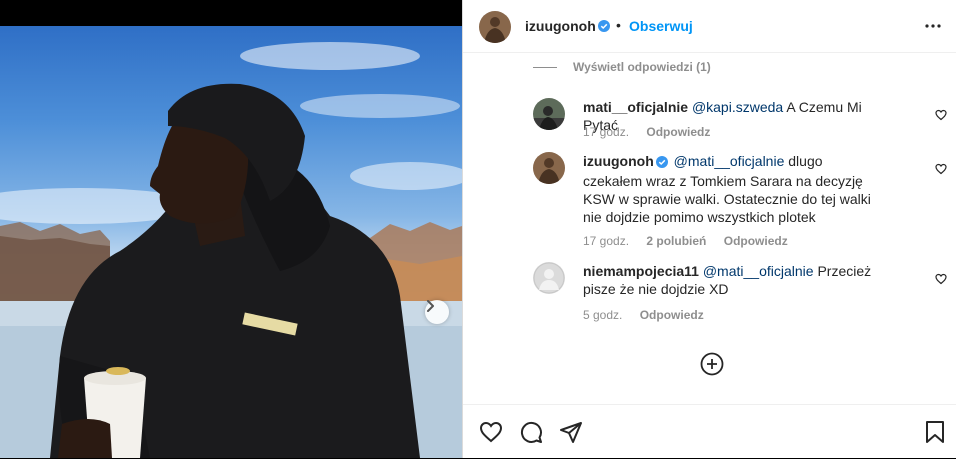  I want to click on more-options-icon, so click(933, 28).